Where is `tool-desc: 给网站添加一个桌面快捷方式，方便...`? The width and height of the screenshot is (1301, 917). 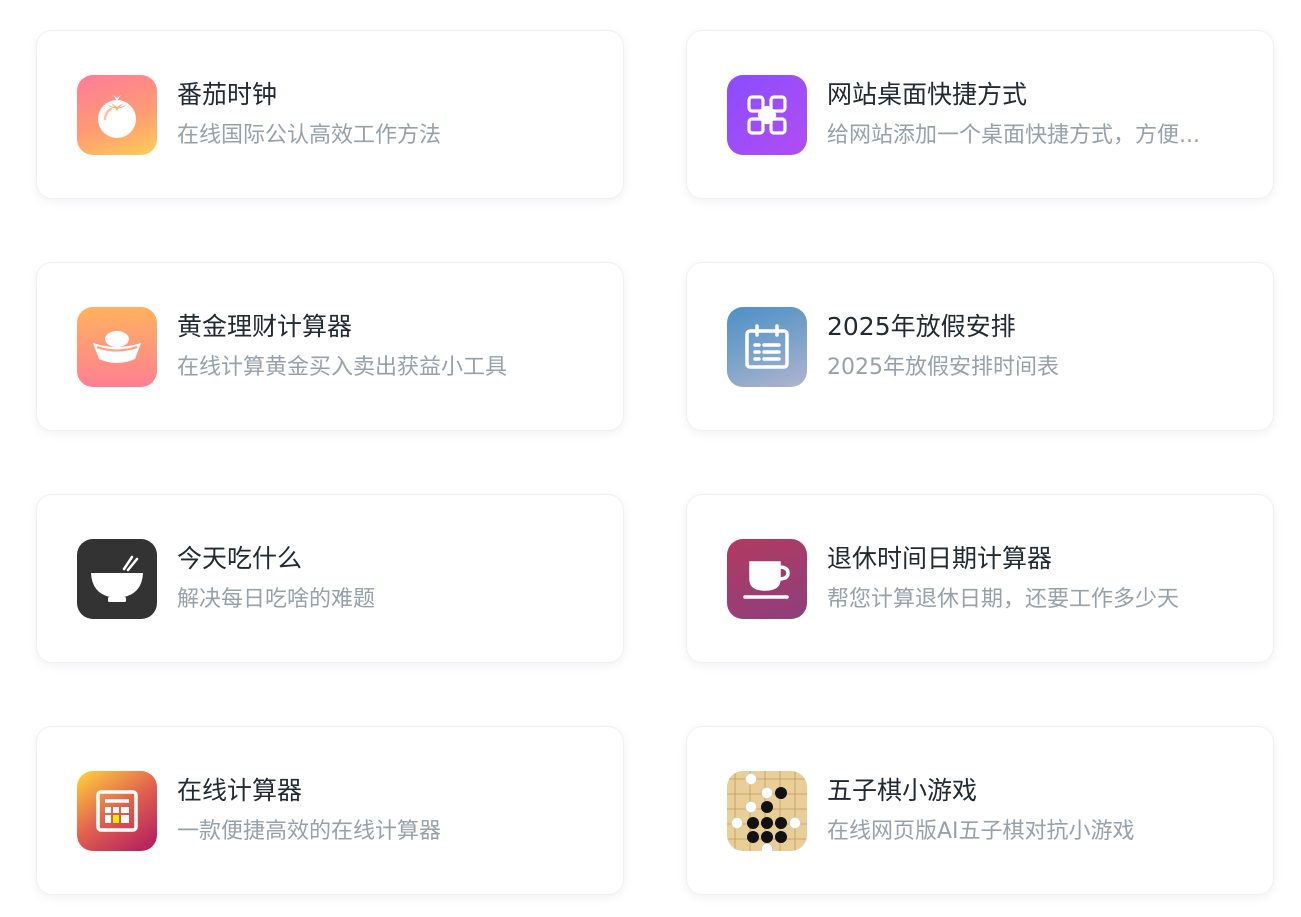 tool-desc: 给网站添加一个桌面快捷方式，方便... is located at coordinates (1013, 135).